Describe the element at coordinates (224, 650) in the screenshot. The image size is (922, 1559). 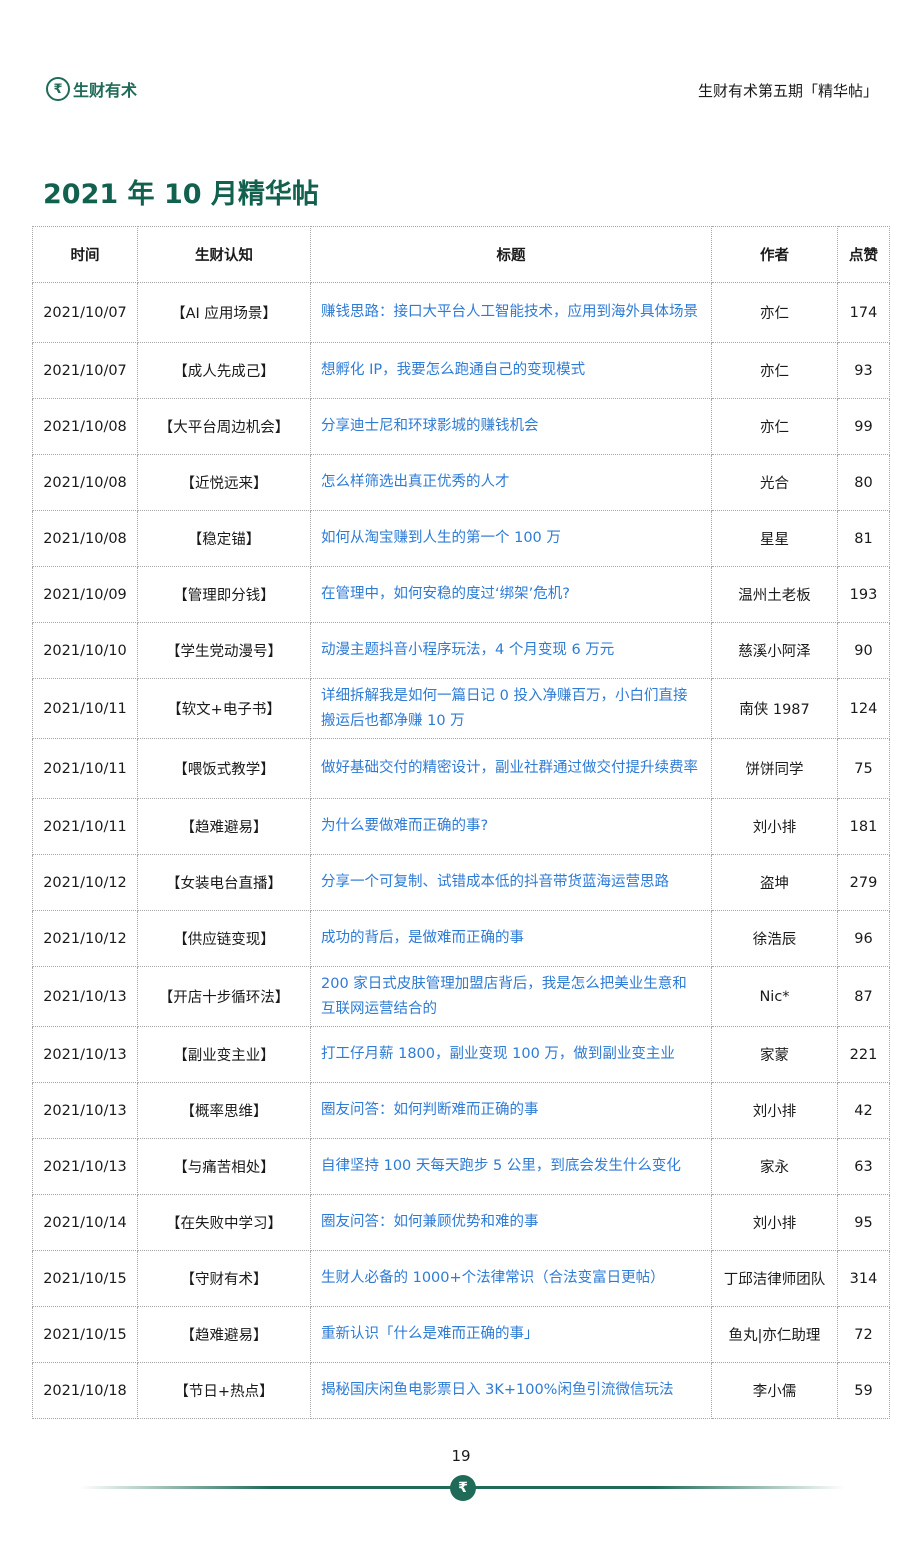
I see `cell-topic: 【学生党动漫号】` at that location.